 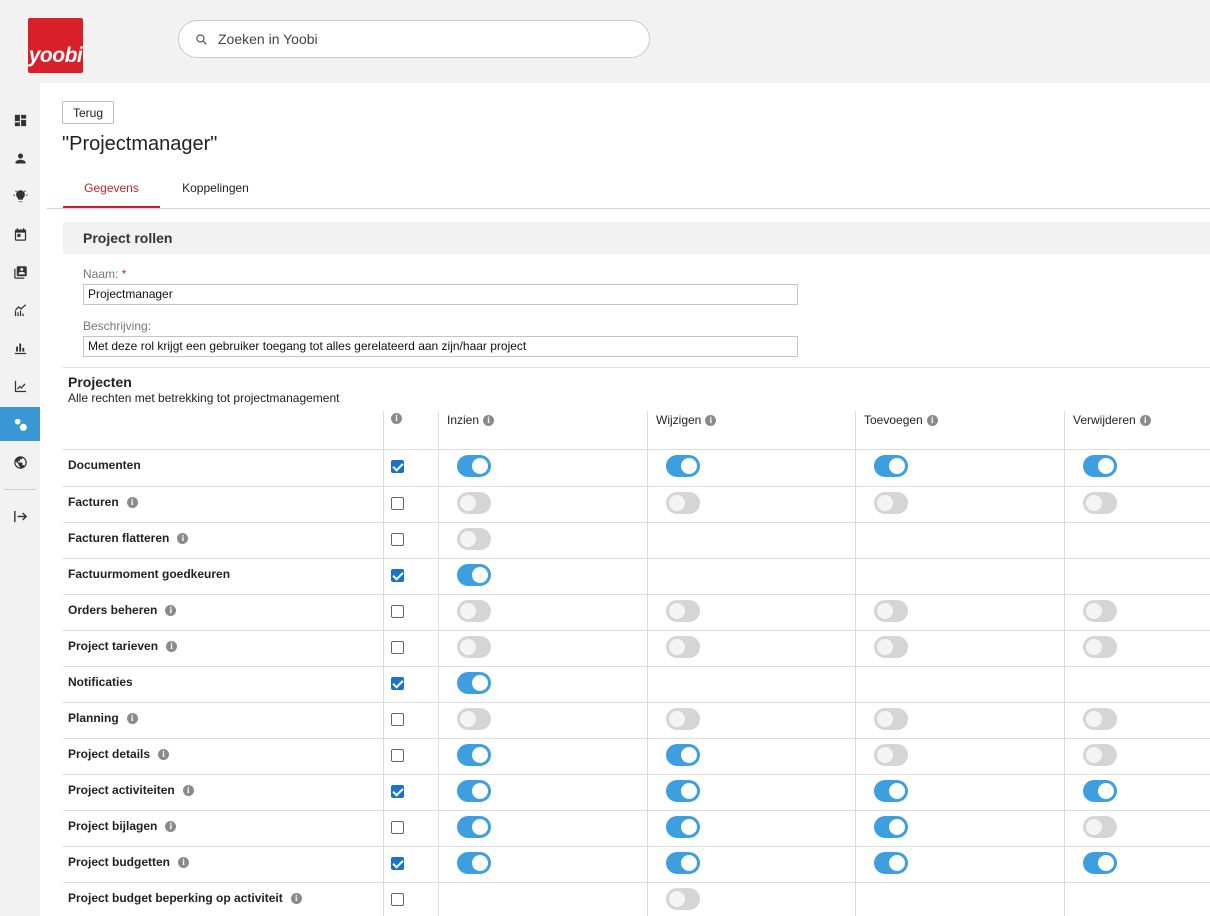 What do you see at coordinates (636, 864) in the screenshot?
I see `permission-row: Project budgetten i` at bounding box center [636, 864].